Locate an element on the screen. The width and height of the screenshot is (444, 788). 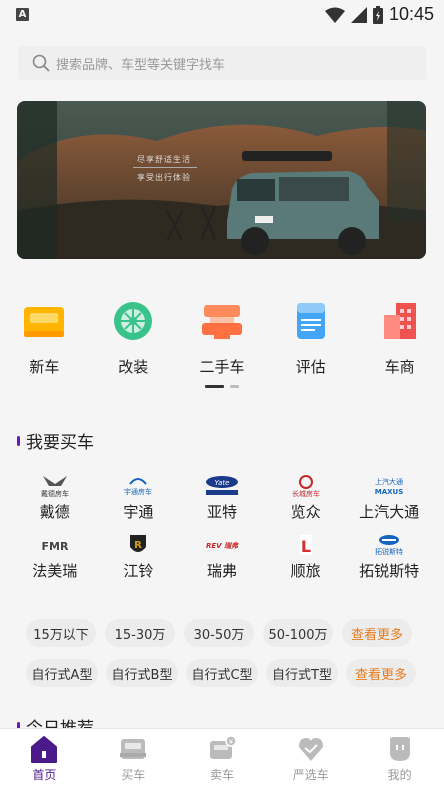
brand-item: 拓锐斯特 拓锐斯特 is located at coordinates (389, 556).